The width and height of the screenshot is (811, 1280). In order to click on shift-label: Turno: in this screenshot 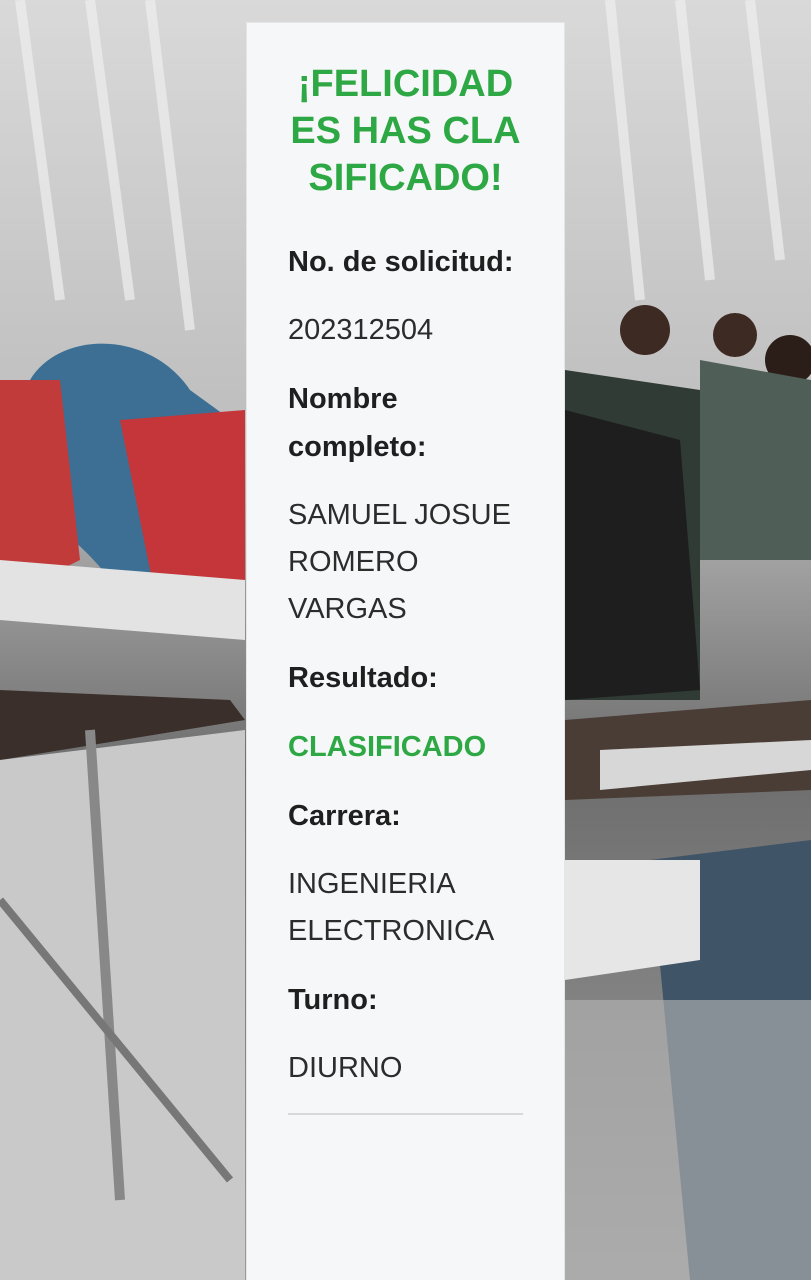, I will do `click(333, 1000)`.